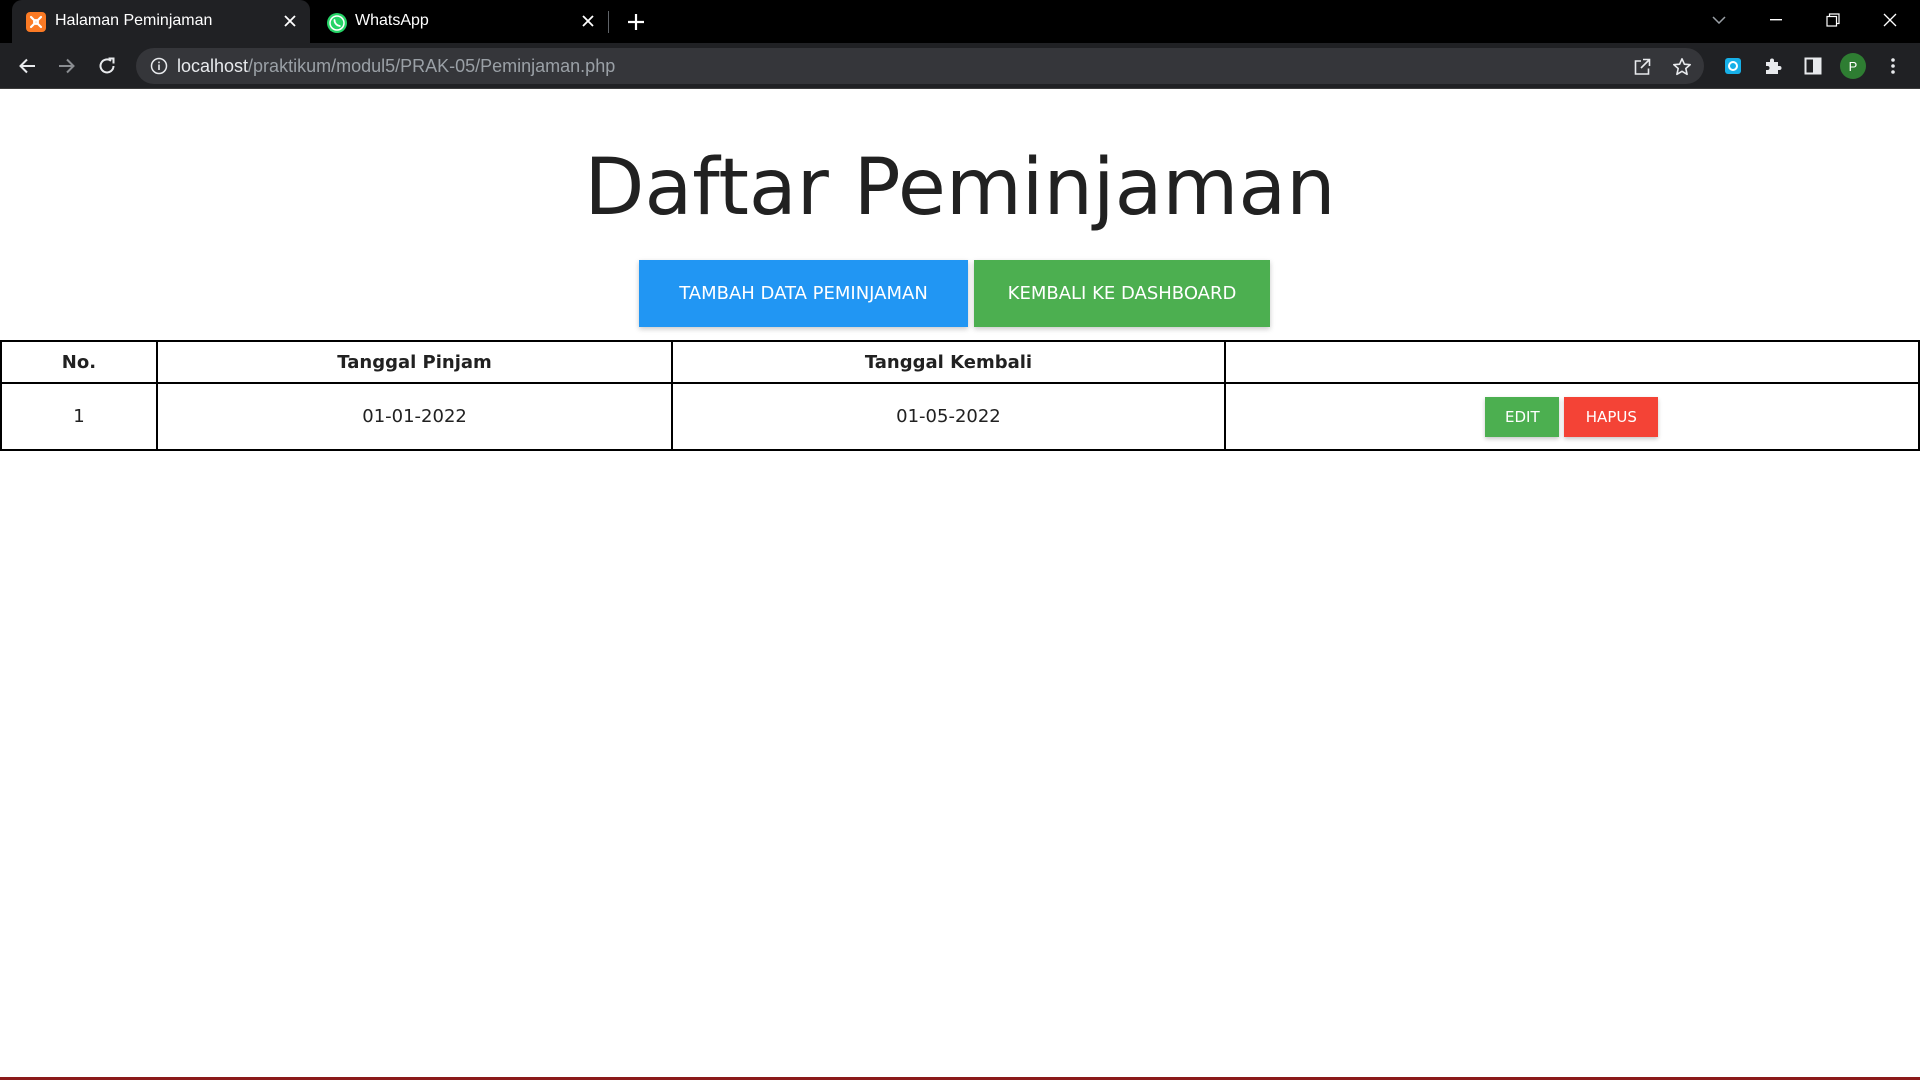  What do you see at coordinates (1571, 362) in the screenshot?
I see `column-header-actions` at bounding box center [1571, 362].